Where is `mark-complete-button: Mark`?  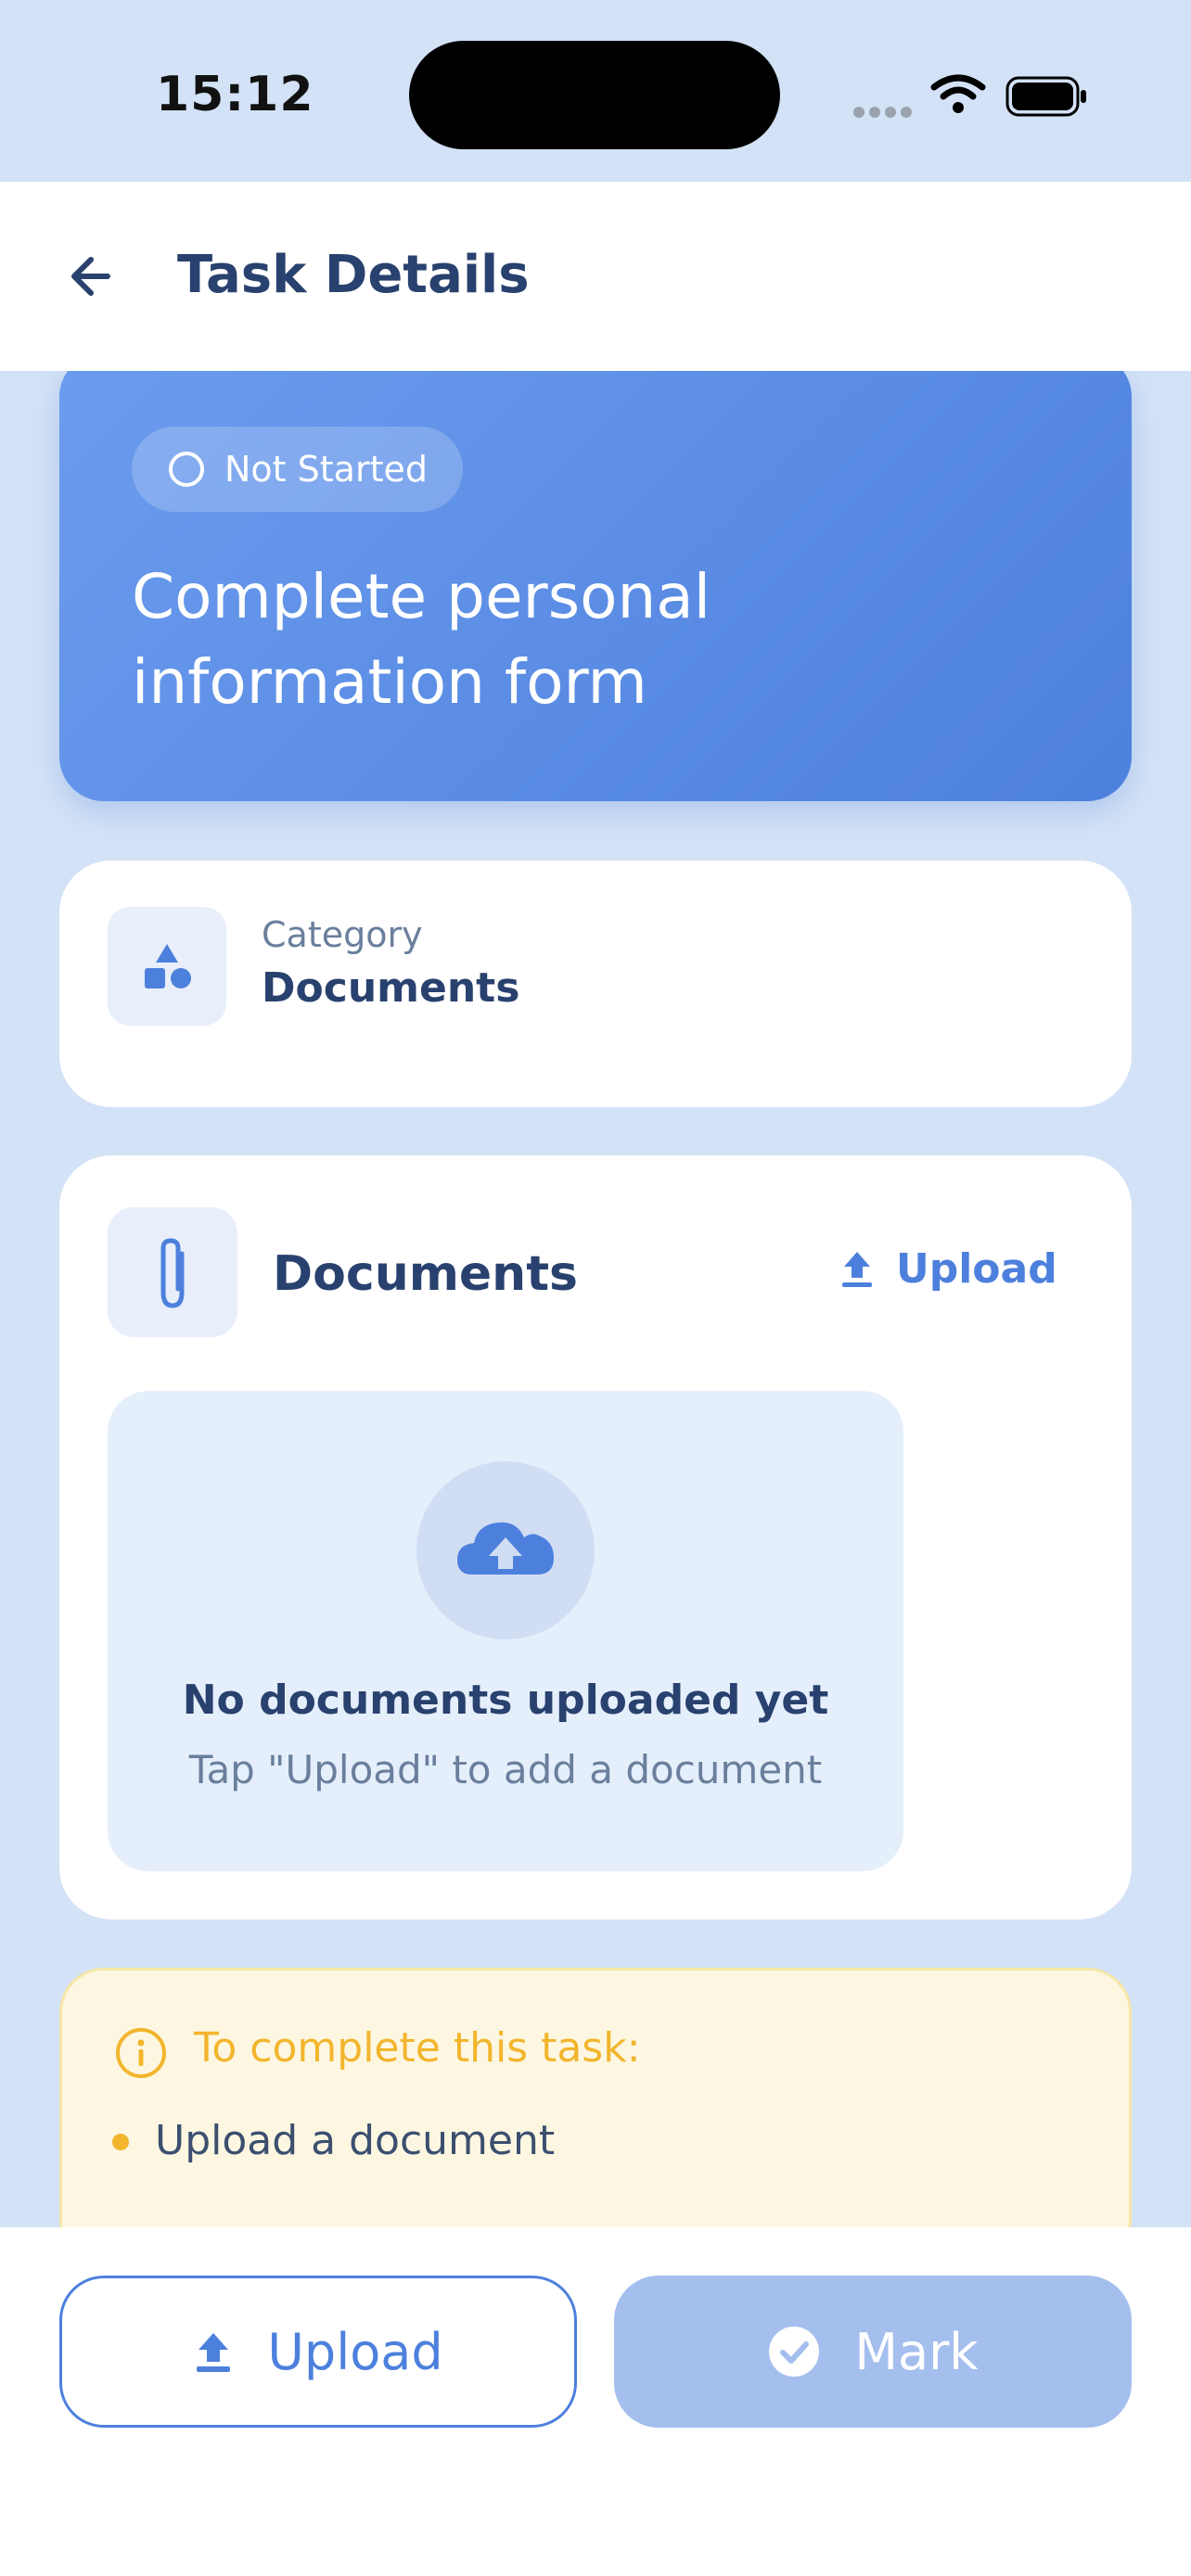
mark-complete-button: Mark is located at coordinates (873, 2352).